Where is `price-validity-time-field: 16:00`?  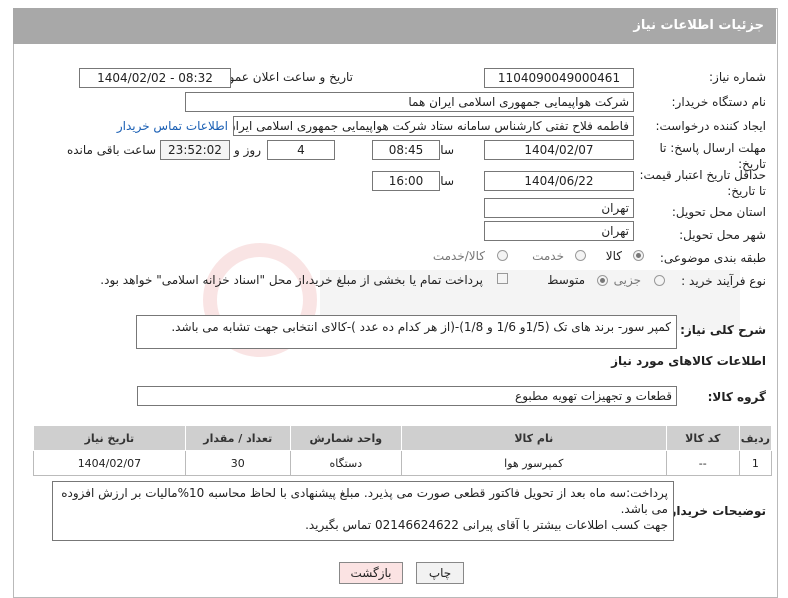
price-validity-time-field: 16:00 is located at coordinates (406, 181).